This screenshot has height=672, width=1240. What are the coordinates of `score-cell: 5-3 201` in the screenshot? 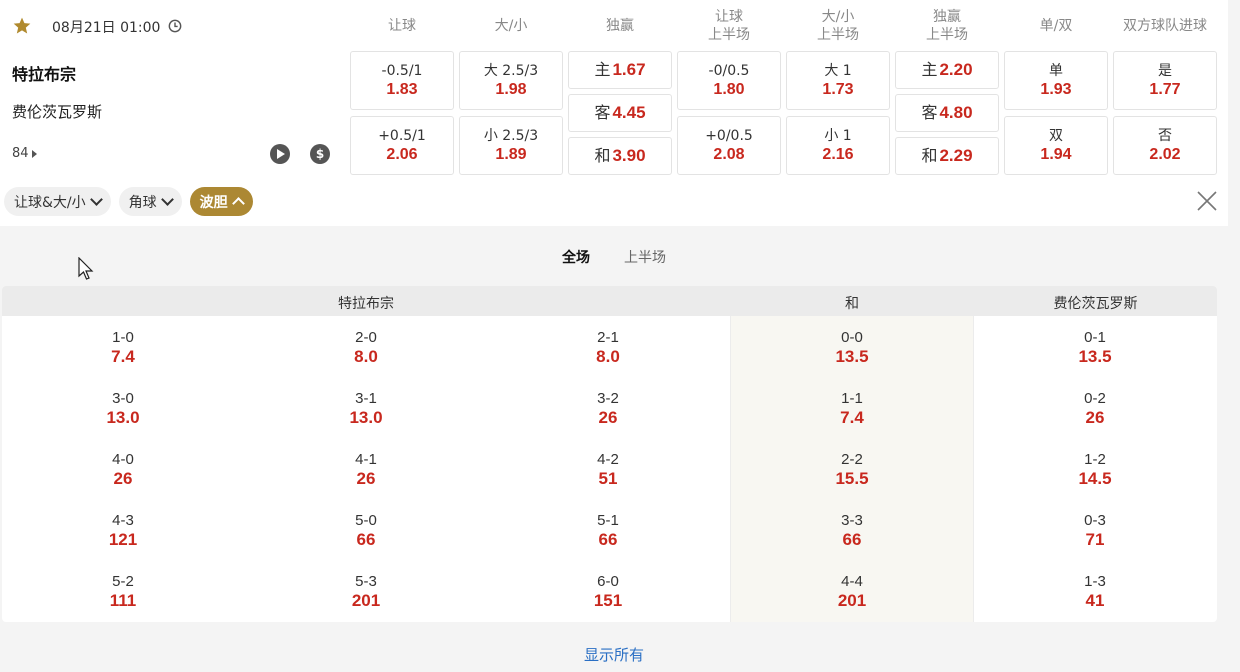 It's located at (366, 591).